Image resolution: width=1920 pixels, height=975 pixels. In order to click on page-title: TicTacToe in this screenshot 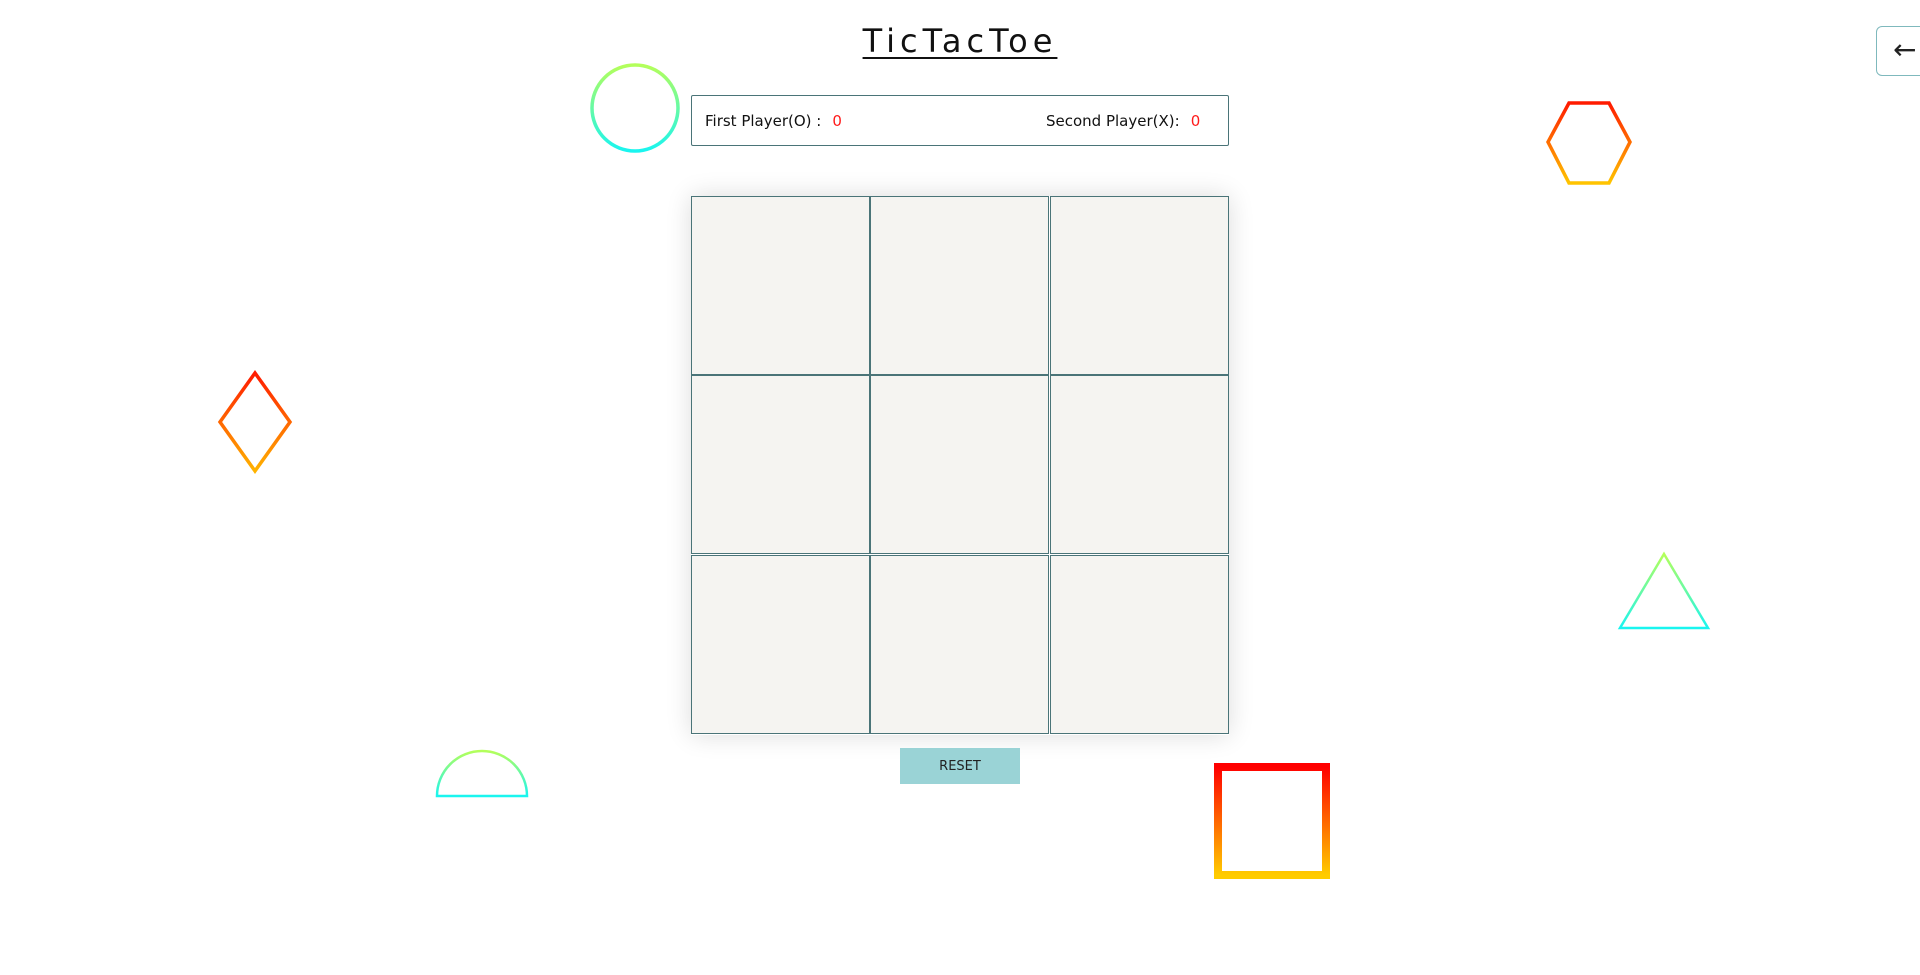, I will do `click(960, 41)`.